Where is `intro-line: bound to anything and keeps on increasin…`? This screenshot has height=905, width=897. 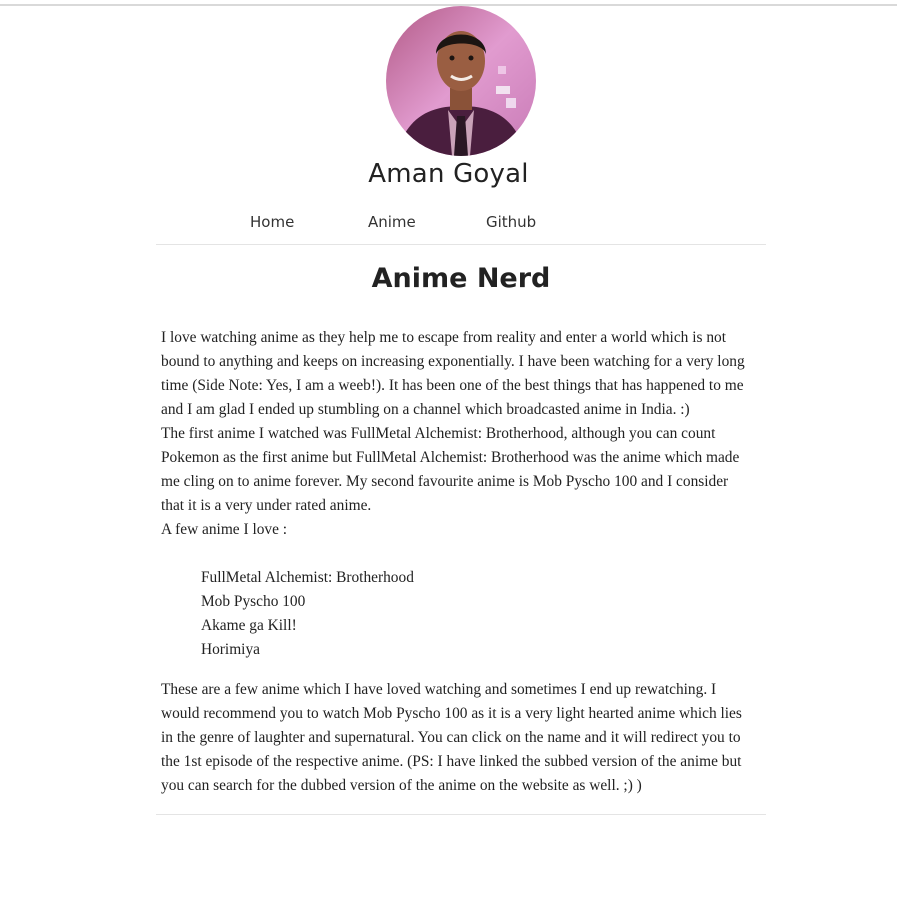
intro-line: bound to anything and keeps on increasin… is located at coordinates (453, 361).